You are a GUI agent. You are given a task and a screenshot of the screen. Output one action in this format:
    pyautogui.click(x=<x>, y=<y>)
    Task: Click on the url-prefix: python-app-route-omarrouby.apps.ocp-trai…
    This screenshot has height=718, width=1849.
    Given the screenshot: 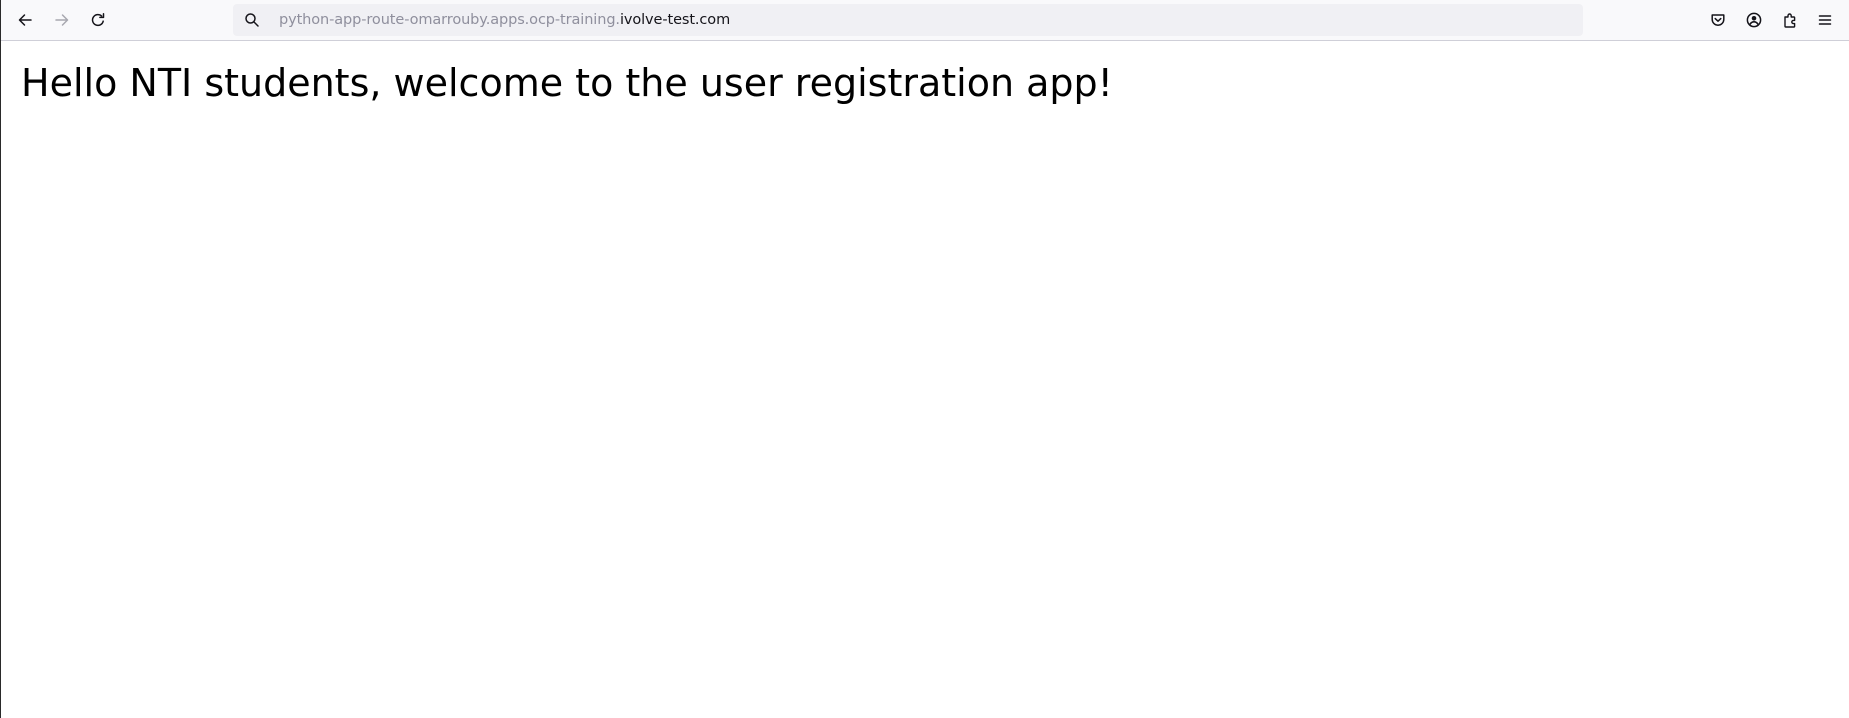 What is the action you would take?
    pyautogui.click(x=449, y=20)
    